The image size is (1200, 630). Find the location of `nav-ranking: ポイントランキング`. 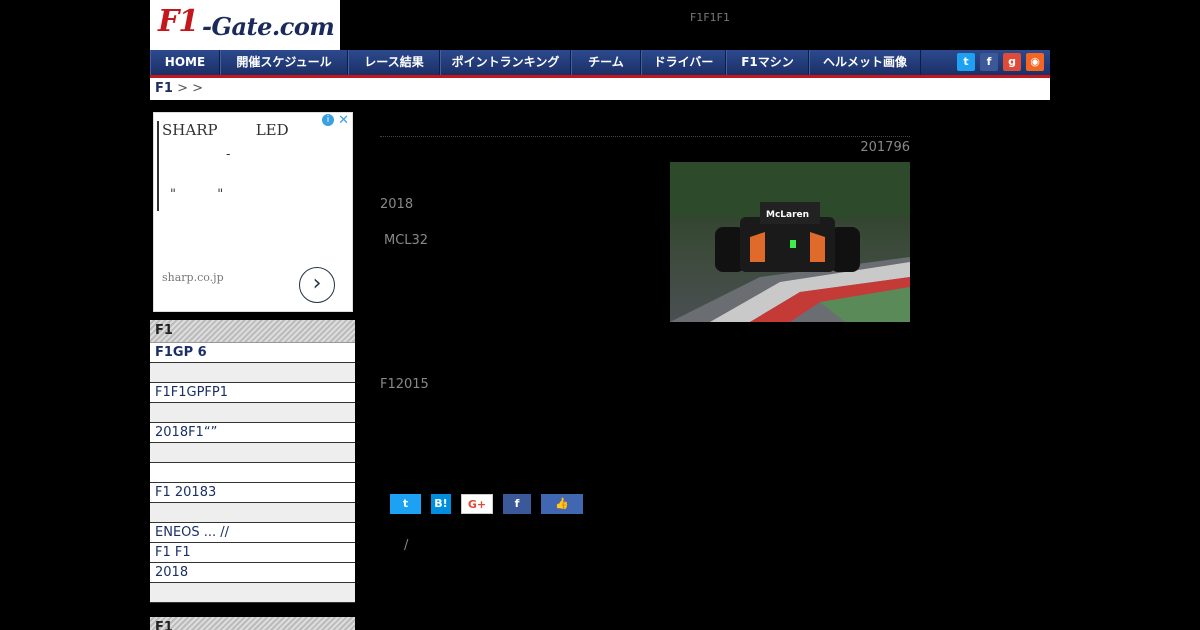

nav-ranking: ポイントランキング is located at coordinates (505, 62).